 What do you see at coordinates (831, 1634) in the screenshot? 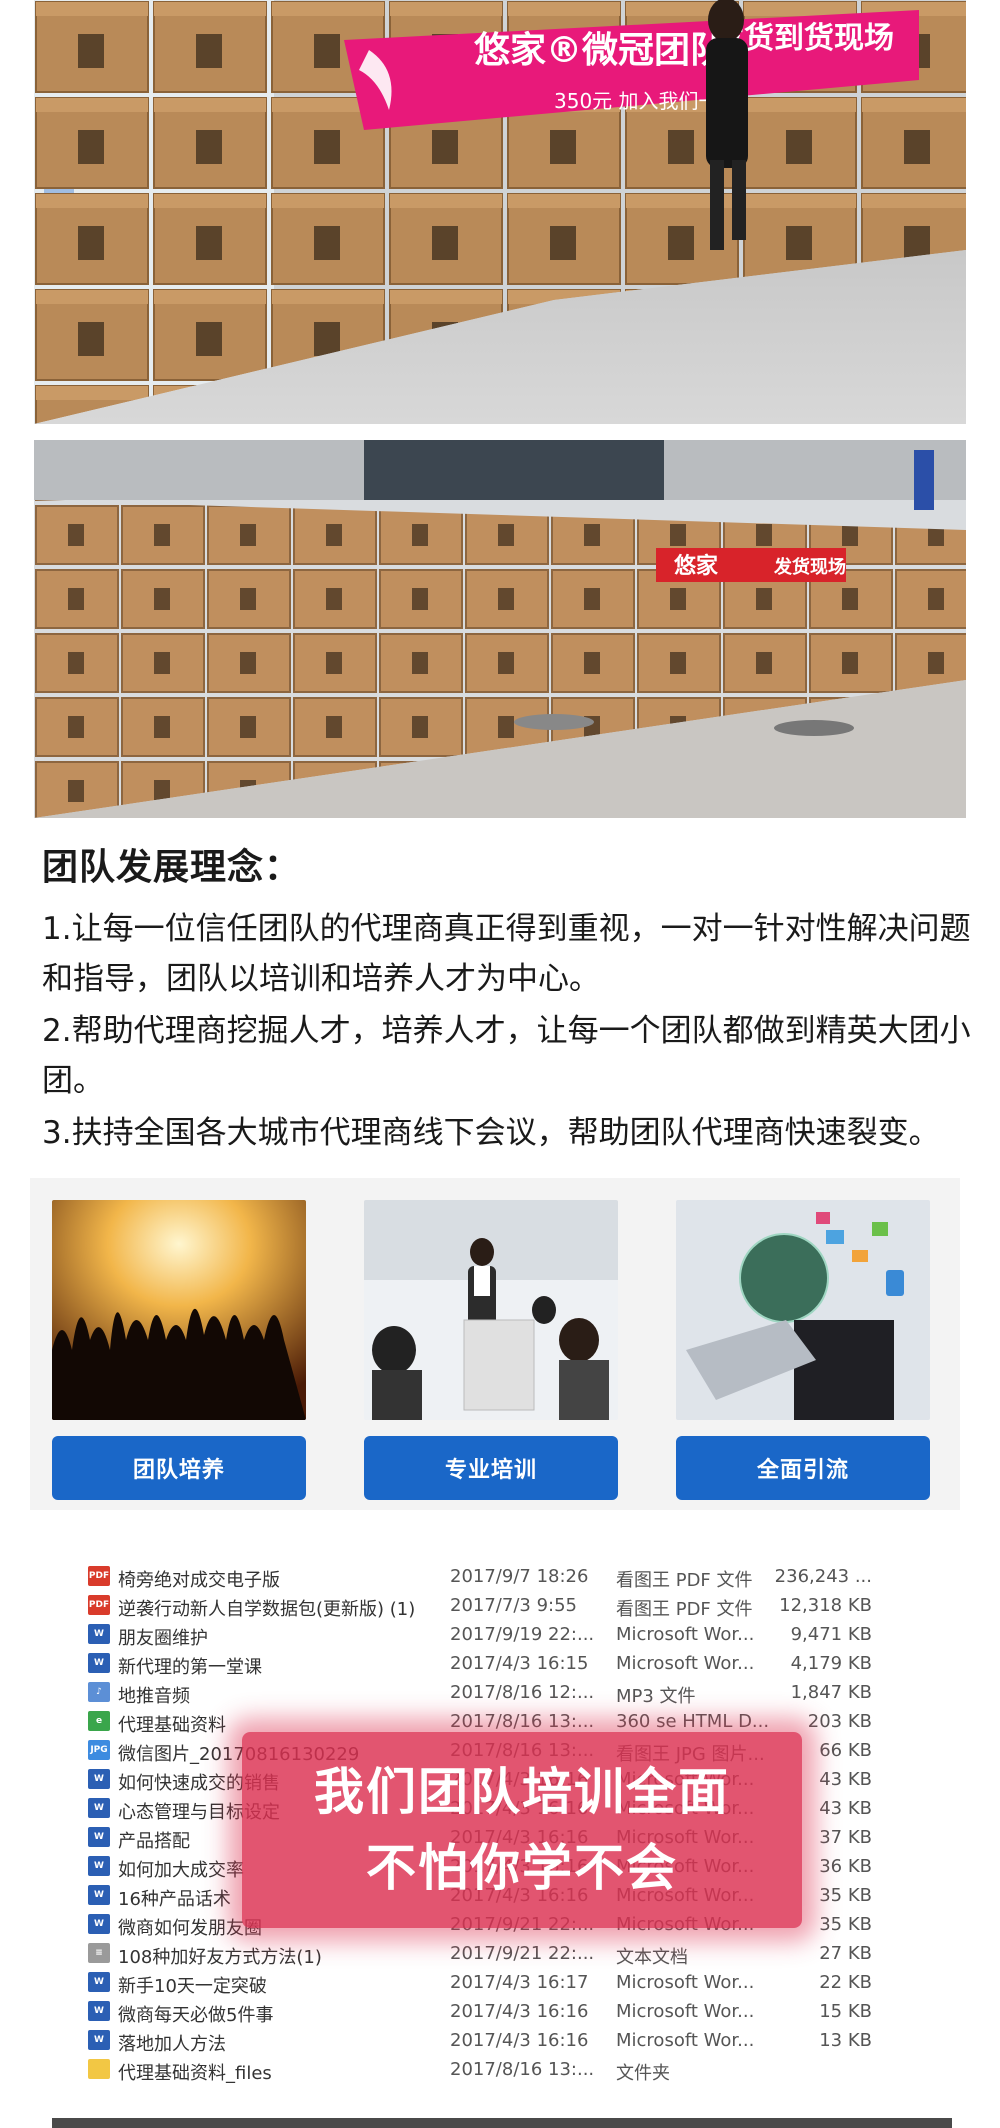
I see `file-size: 9,471 KB` at bounding box center [831, 1634].